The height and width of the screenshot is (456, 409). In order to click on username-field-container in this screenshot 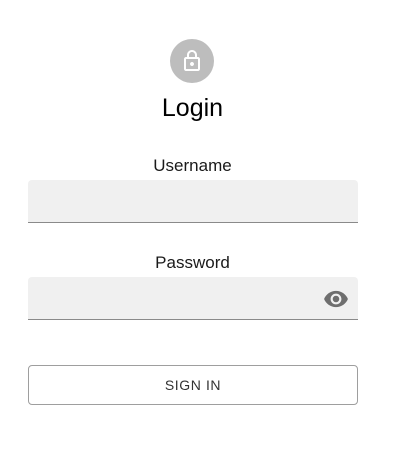, I will do `click(193, 201)`.